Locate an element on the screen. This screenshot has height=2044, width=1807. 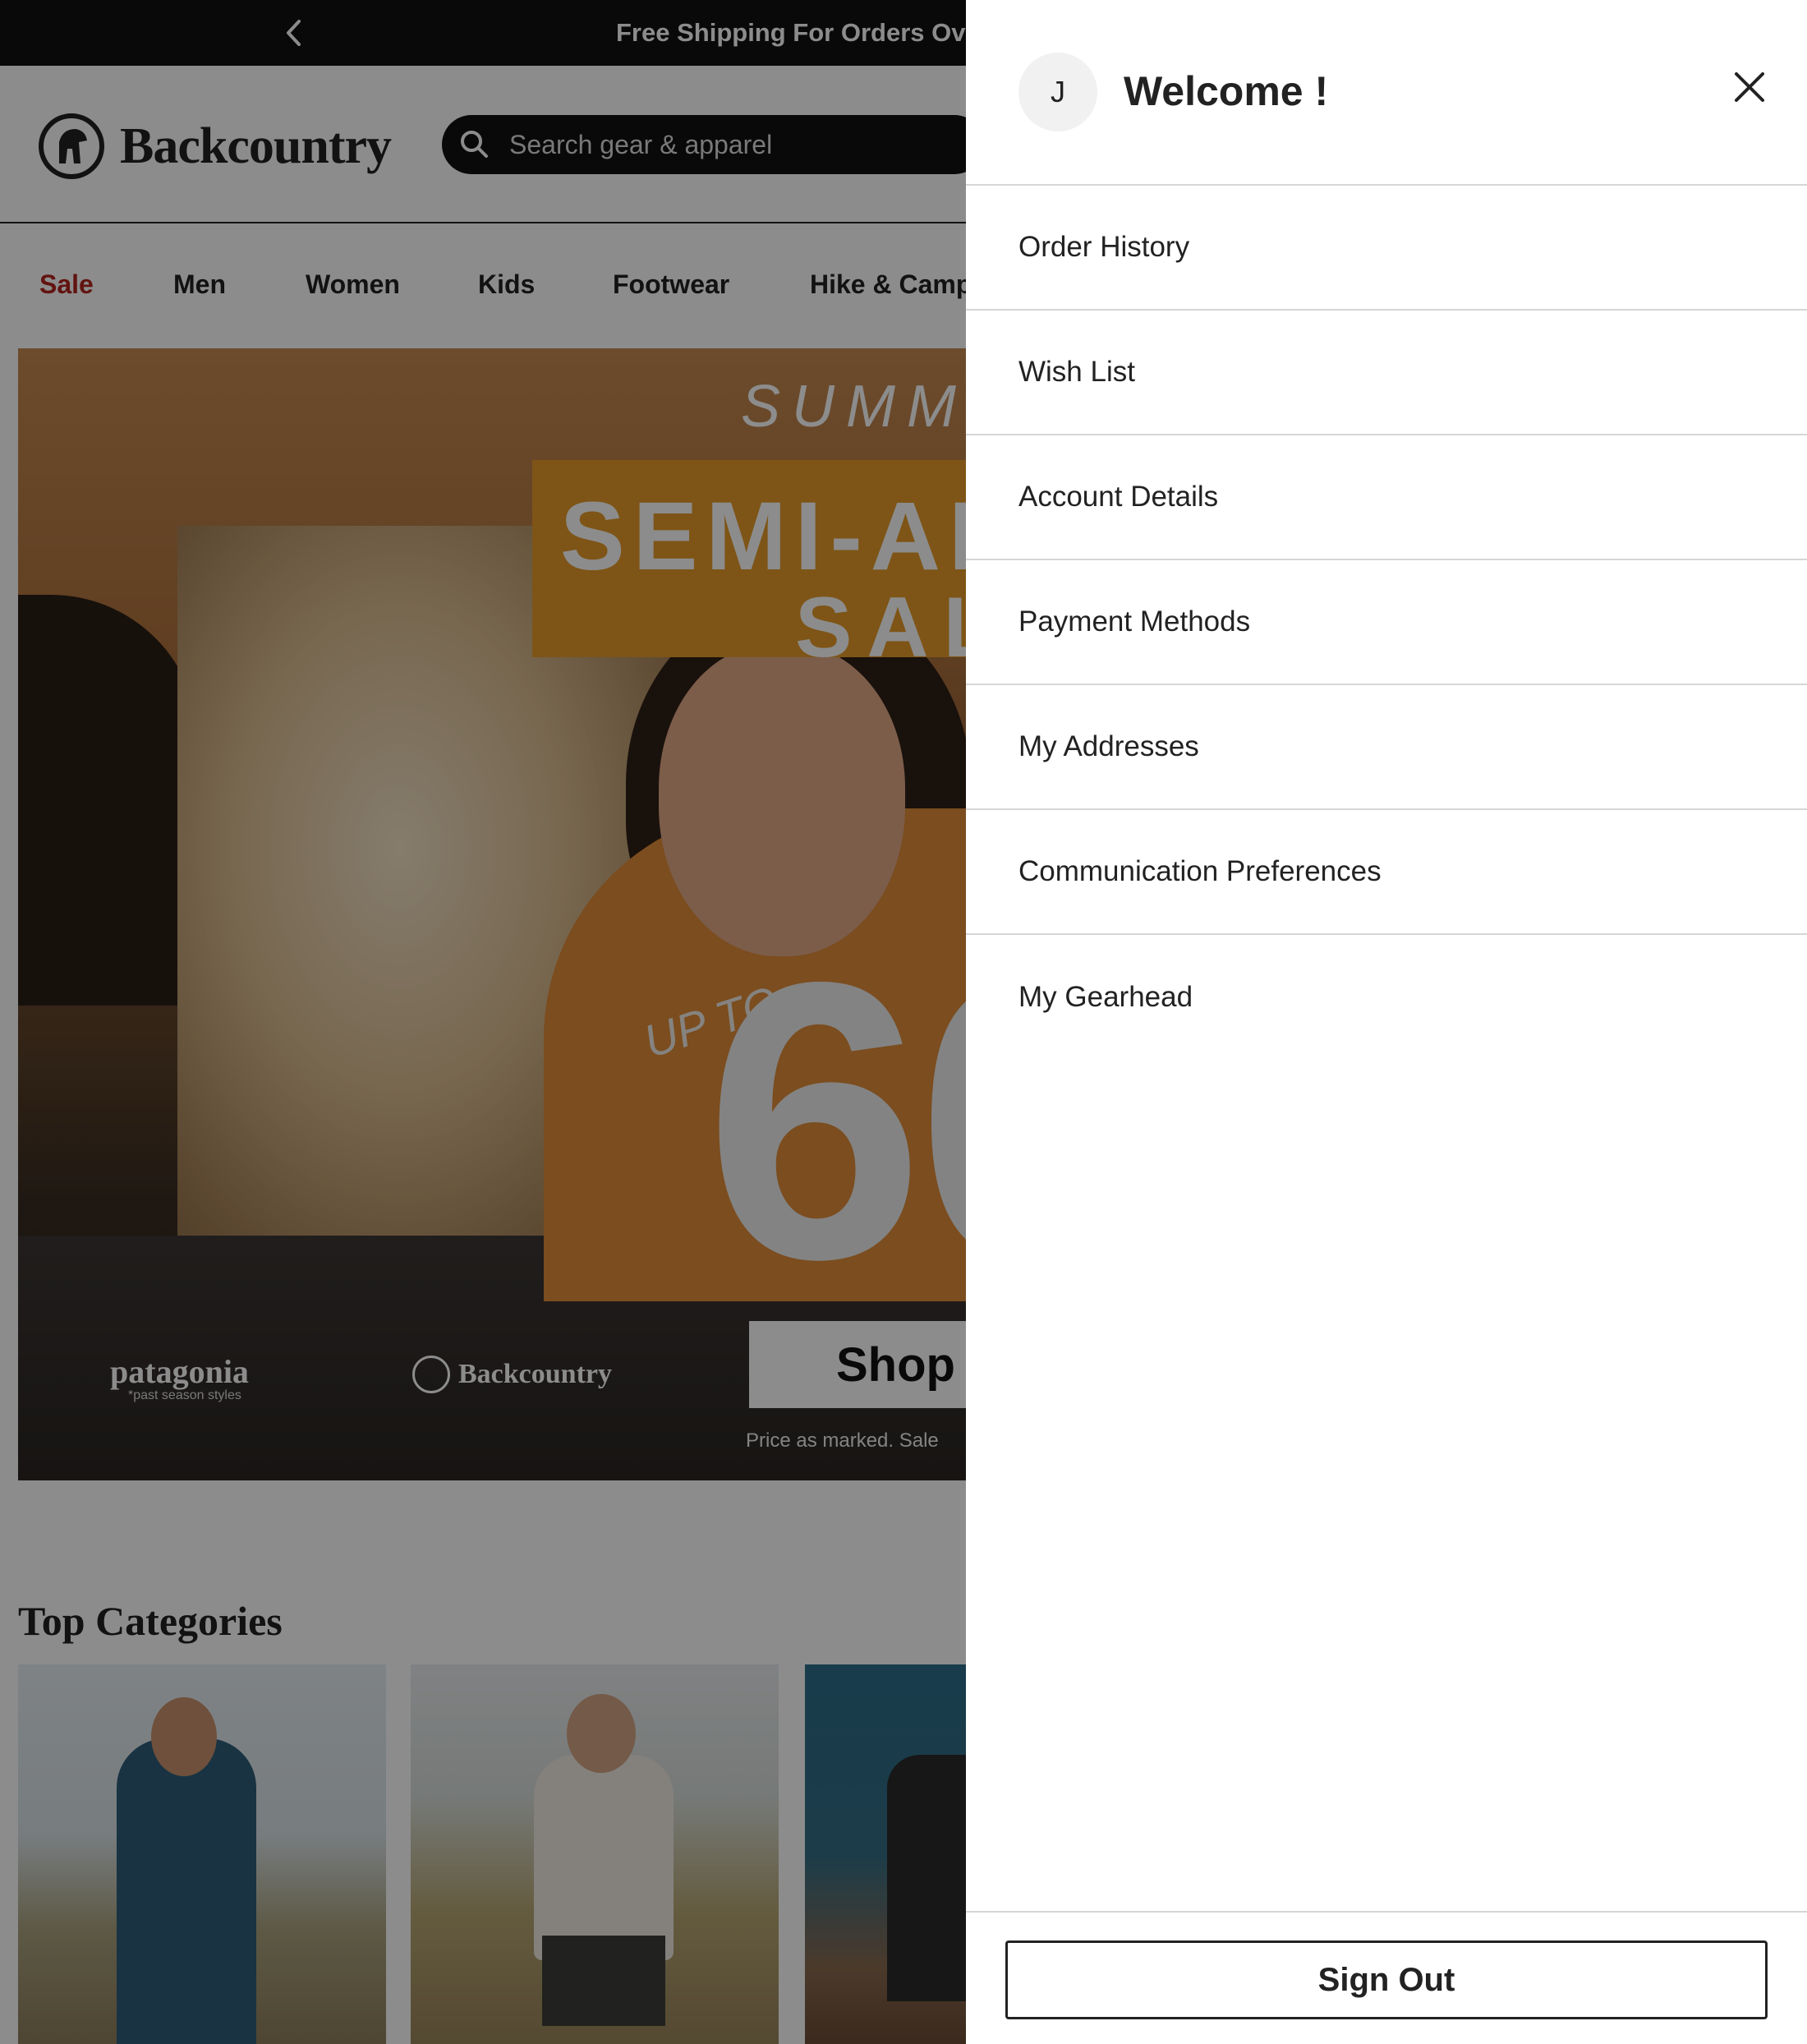
menu-item-my-gearhead: My Gearhead is located at coordinates (1387, 998).